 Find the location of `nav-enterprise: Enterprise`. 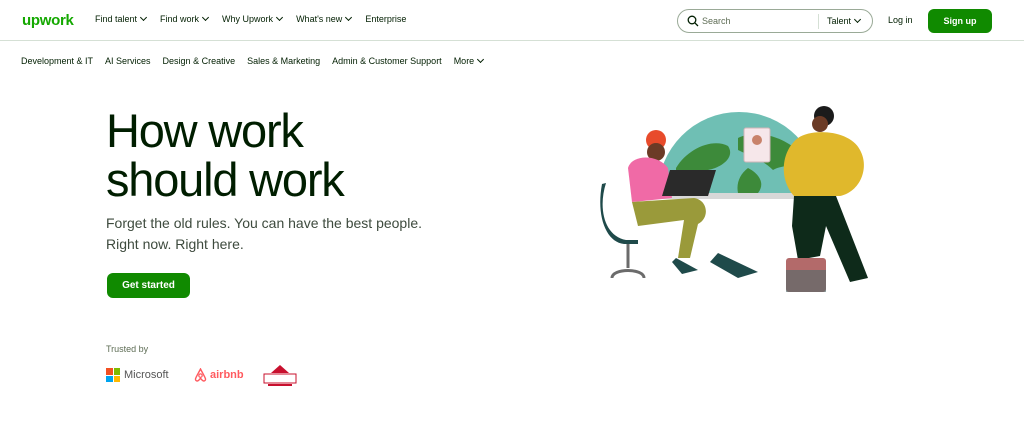

nav-enterprise: Enterprise is located at coordinates (385, 19).